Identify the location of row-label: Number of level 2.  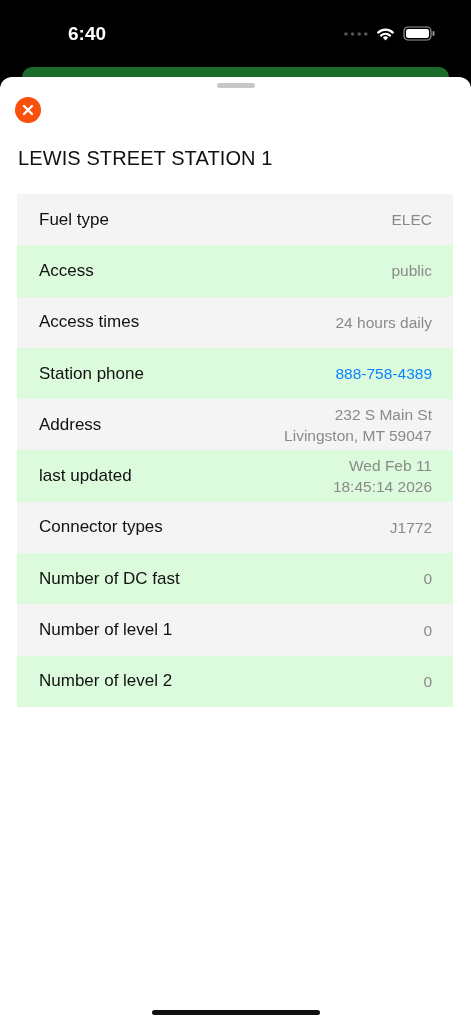
(106, 681).